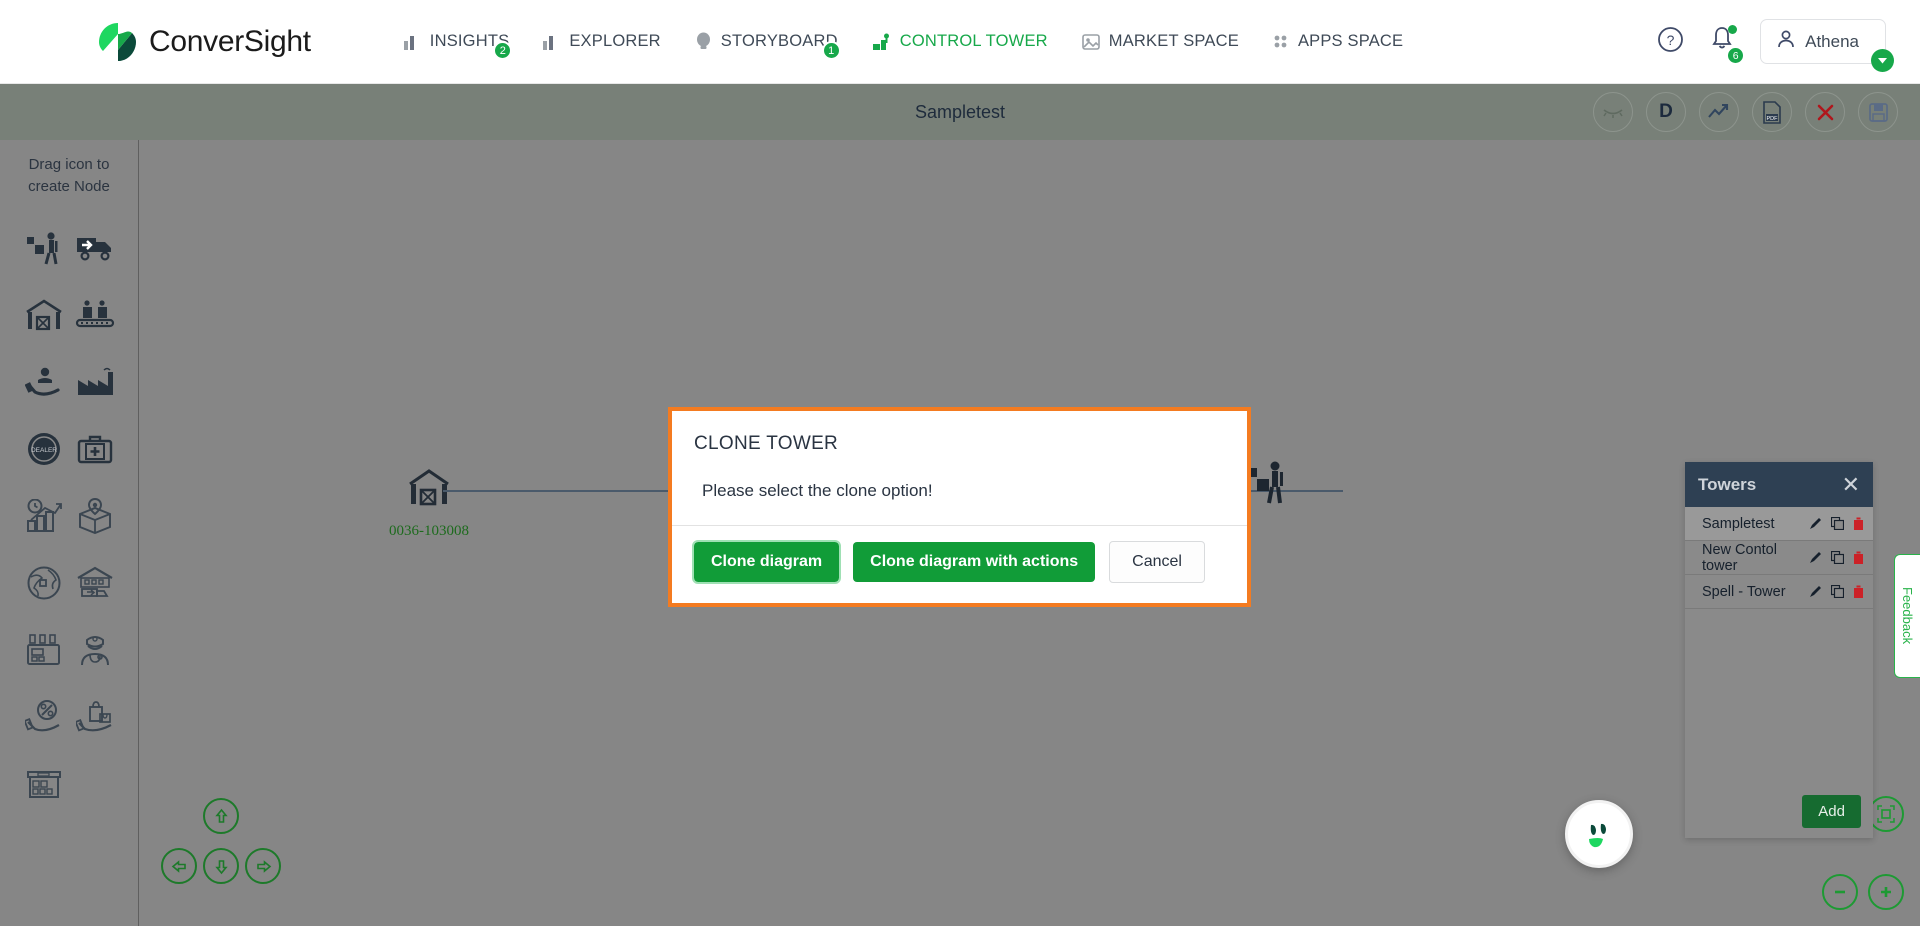 The image size is (1920, 926). I want to click on nav-item-control-tower: CONTROL TOWER, so click(960, 41).